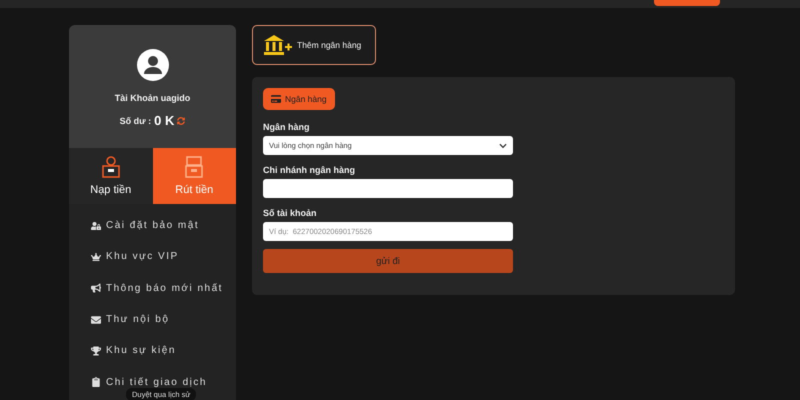  Describe the element at coordinates (314, 45) in the screenshot. I see `add-bank-button: Thêm ngân hàng` at that location.